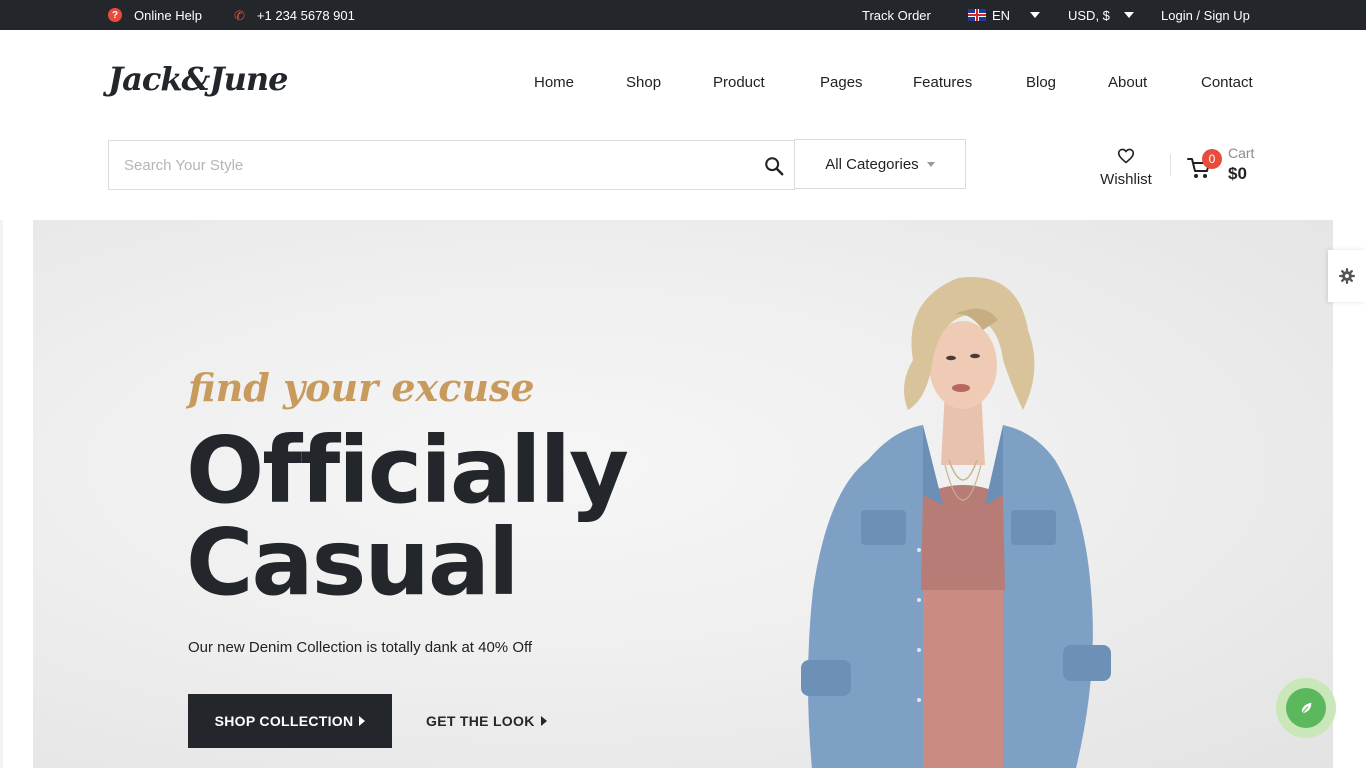 Image resolution: width=1366 pixels, height=768 pixels. I want to click on gear-icon, so click(1347, 276).